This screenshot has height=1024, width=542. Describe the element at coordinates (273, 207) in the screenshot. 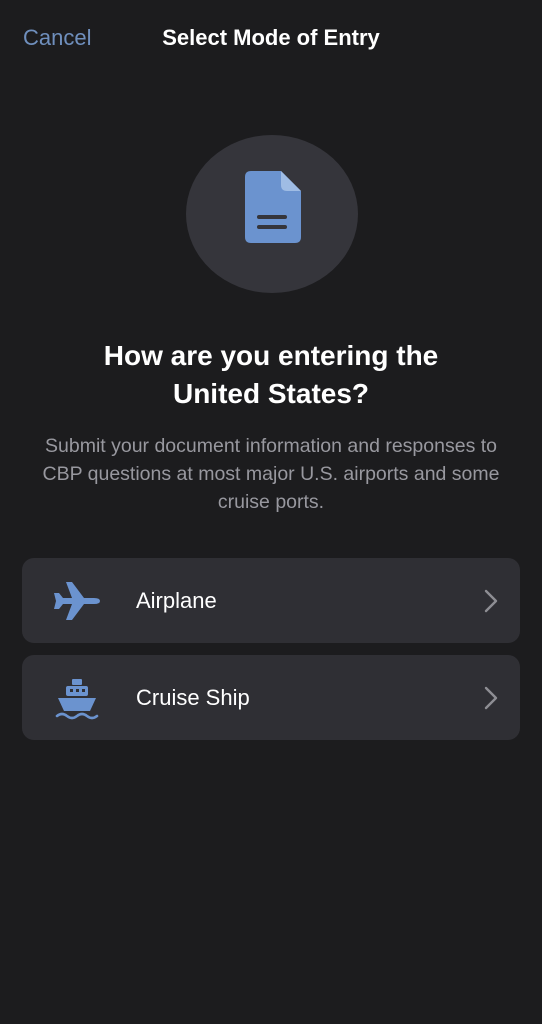

I see `document-icon` at that location.